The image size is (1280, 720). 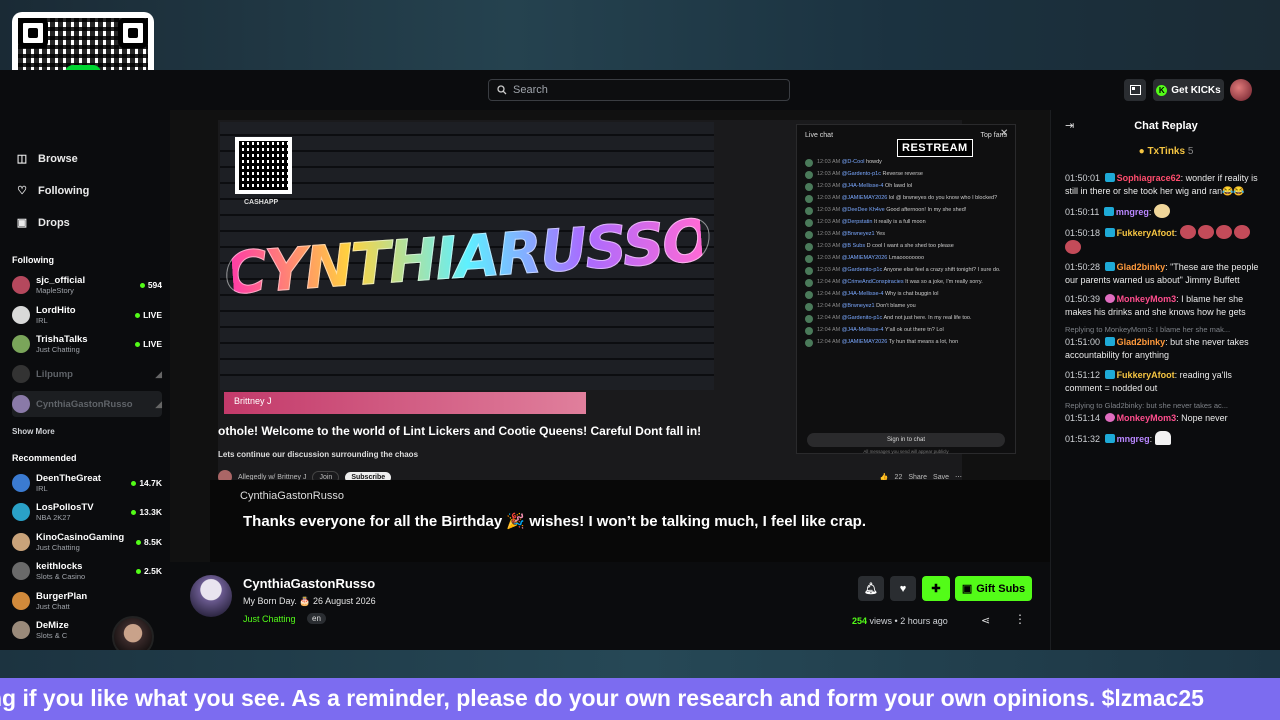 I want to click on pinned-name: TxTinks, so click(x=1166, y=151).